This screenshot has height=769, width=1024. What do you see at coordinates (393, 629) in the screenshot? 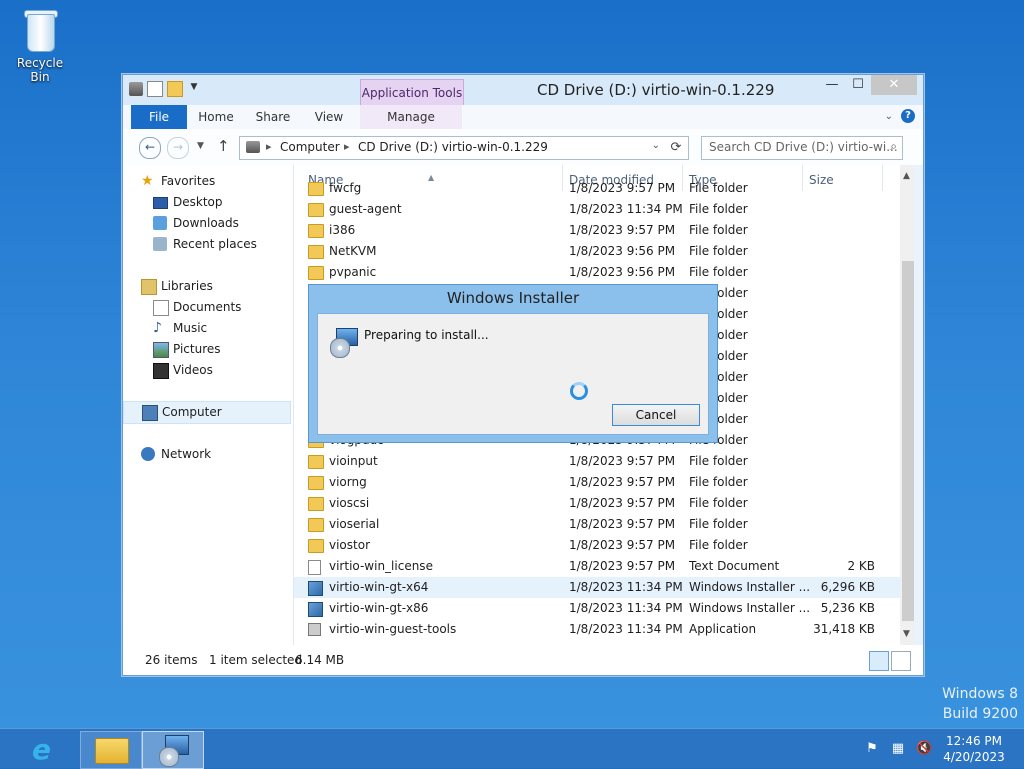
I see `file-name: virtio-win-guest-tools` at bounding box center [393, 629].